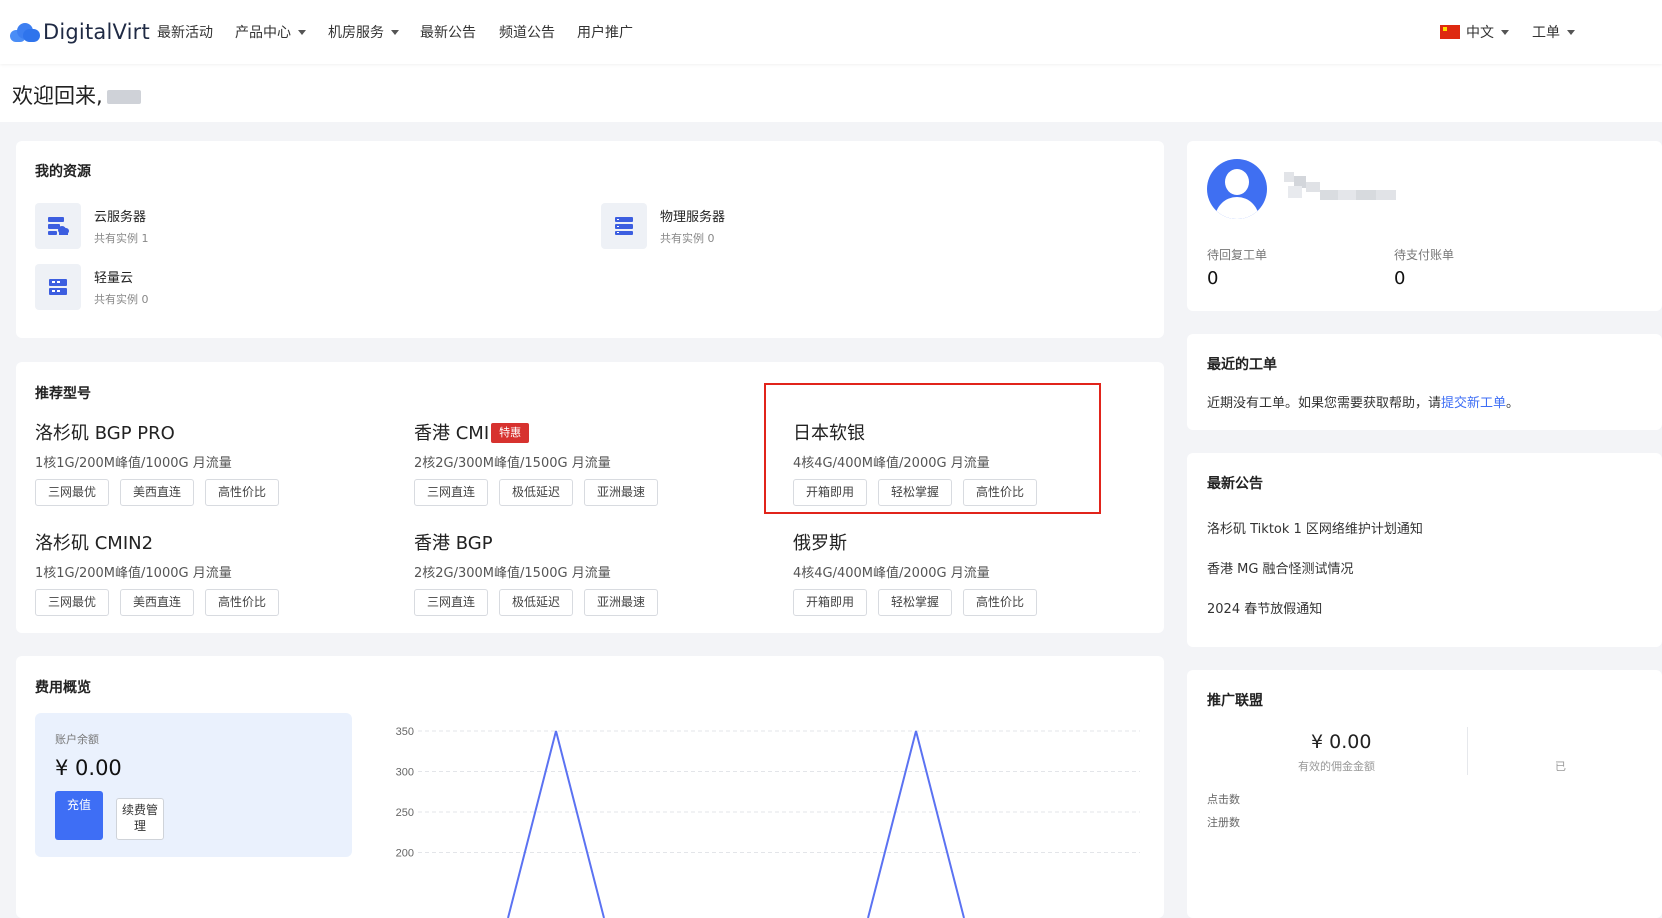 The width and height of the screenshot is (1662, 918). What do you see at coordinates (79, 815) in the screenshot?
I see `recharge-button: 充值` at bounding box center [79, 815].